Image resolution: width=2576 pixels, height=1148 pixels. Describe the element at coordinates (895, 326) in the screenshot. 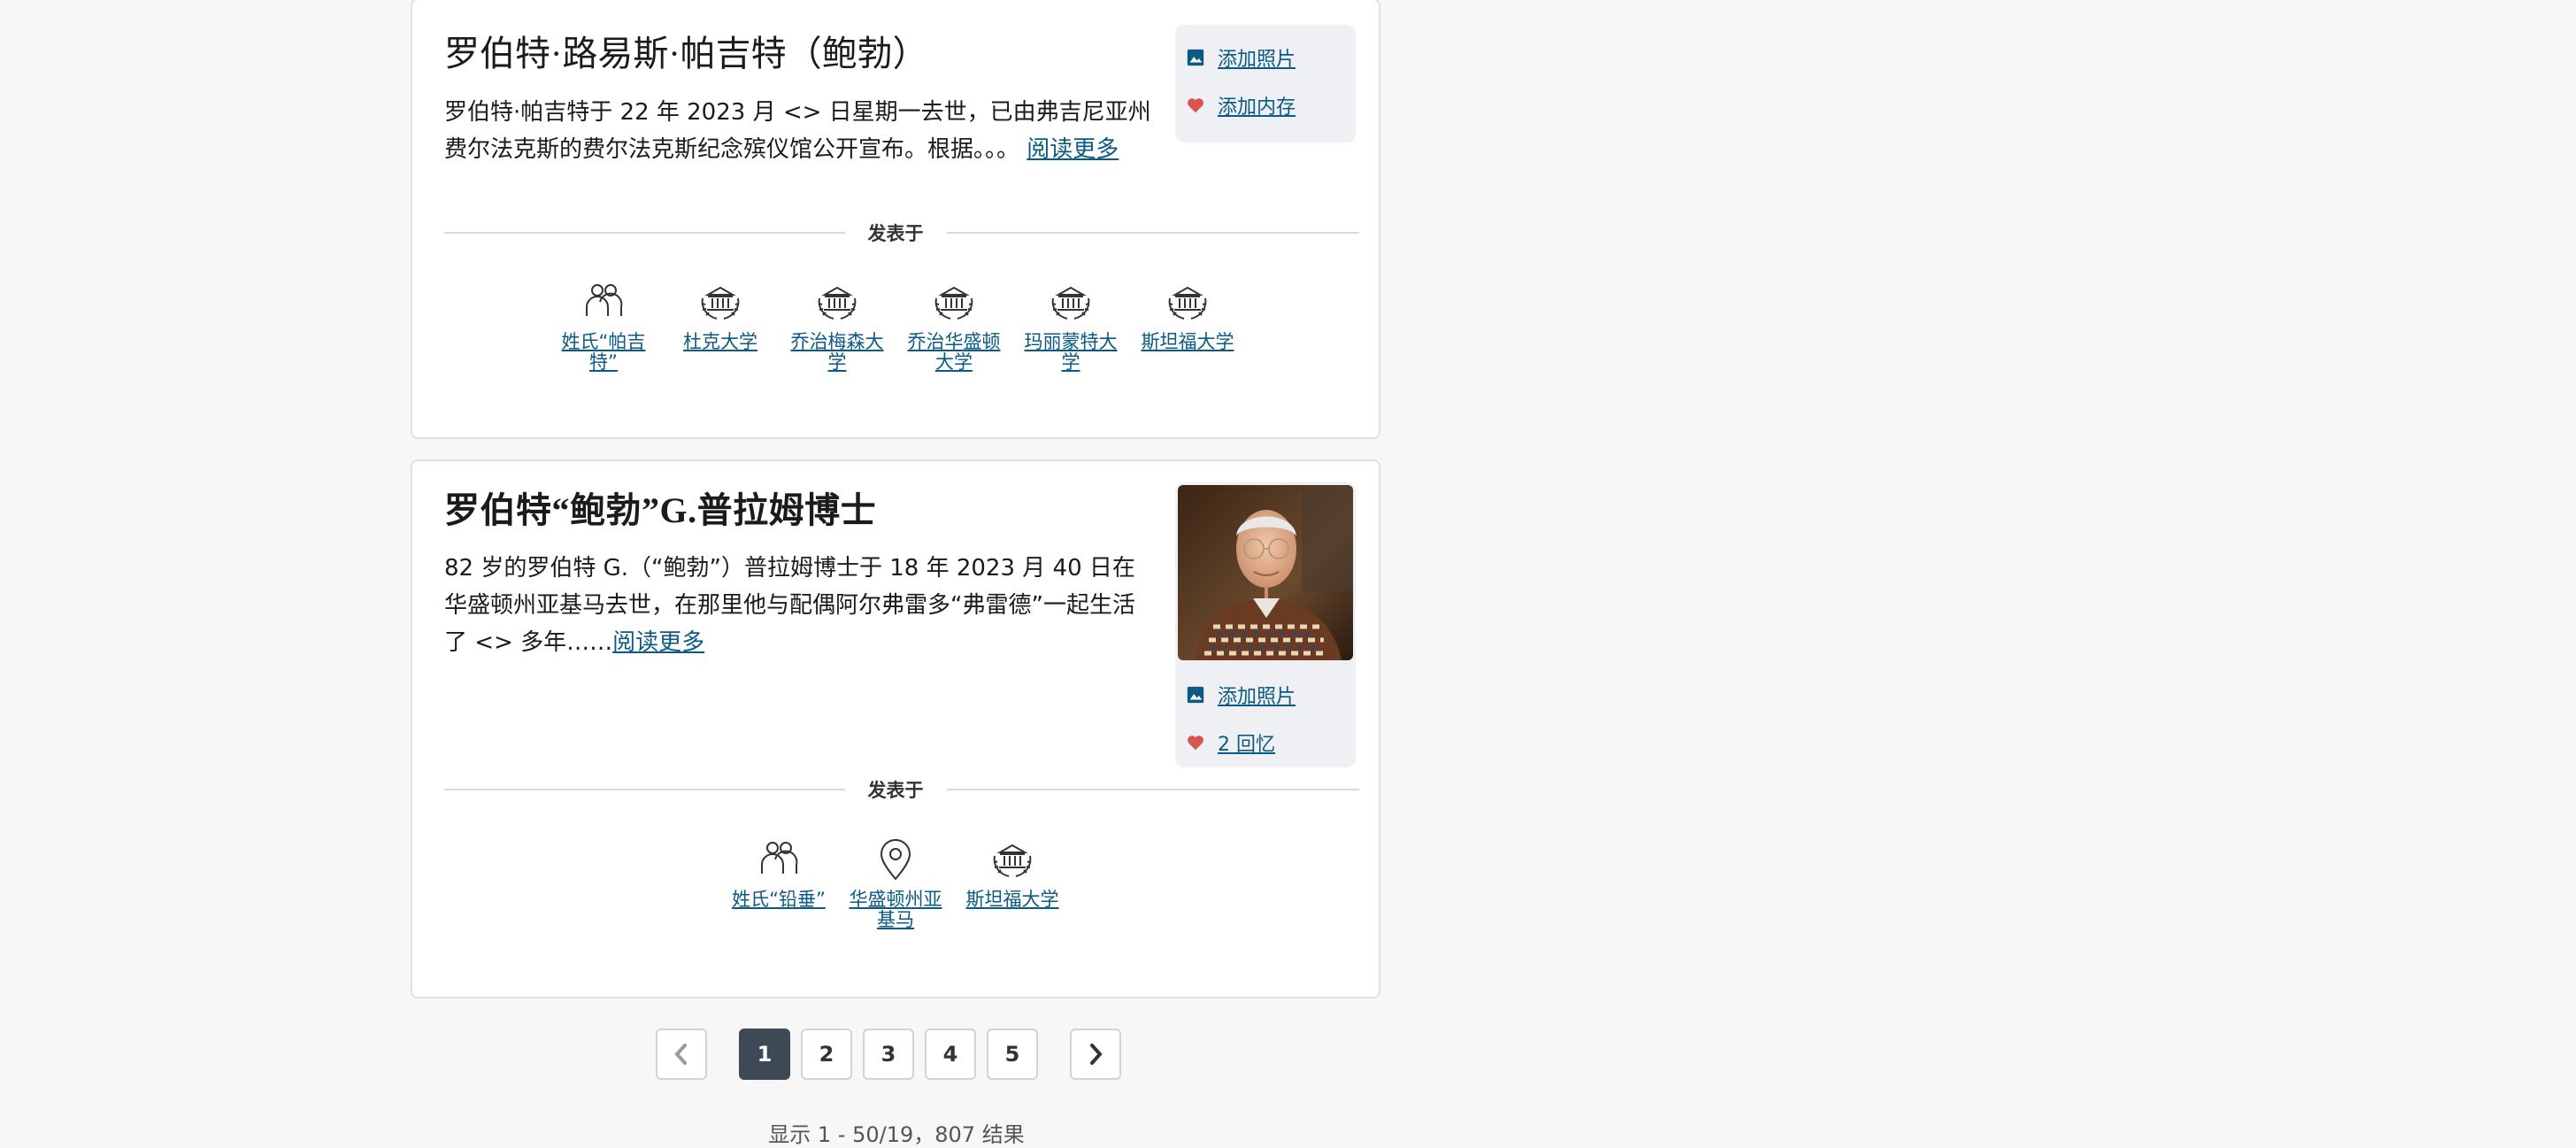

I see `published-in-list: 姓氏“帕吉特” 杜克大学 乔治梅森大学 乔治华盛顿大学 玛丽蒙特大学 斯坦福大学` at that location.